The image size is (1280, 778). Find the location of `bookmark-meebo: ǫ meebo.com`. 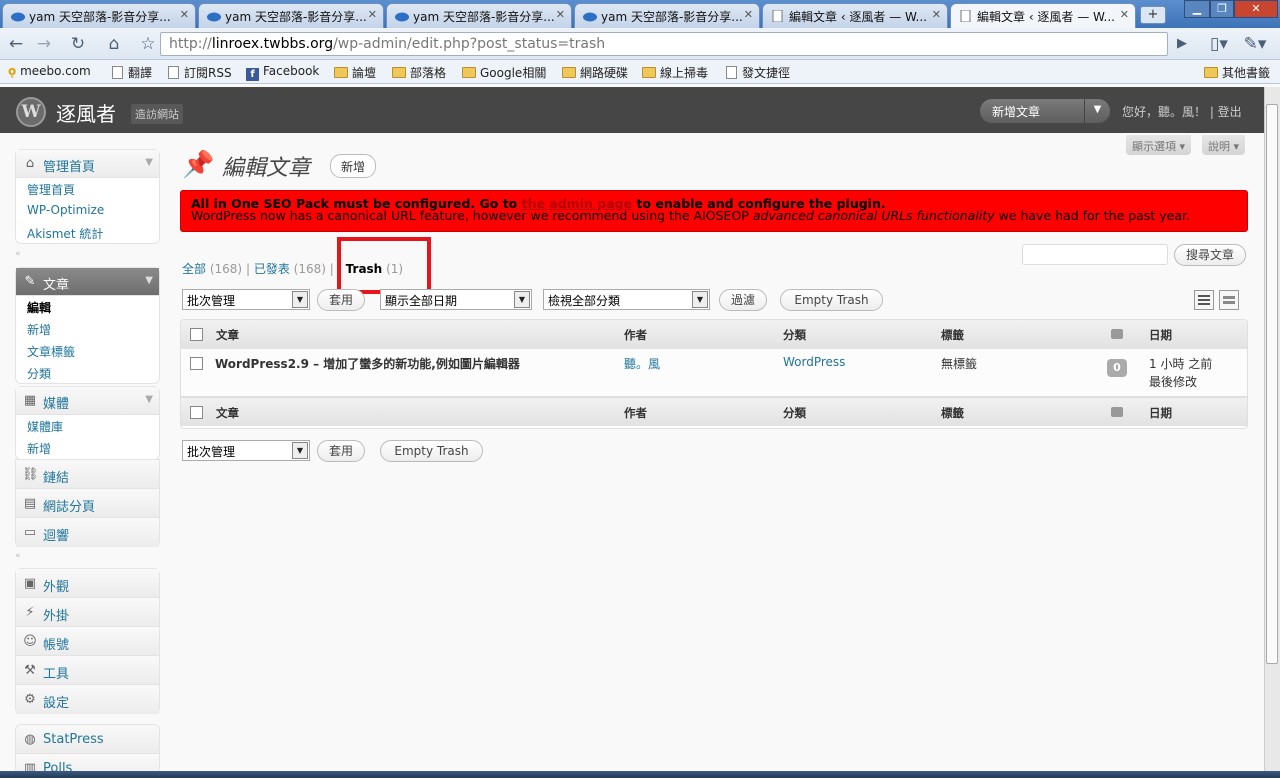

bookmark-meebo: ǫ meebo.com is located at coordinates (49, 71).